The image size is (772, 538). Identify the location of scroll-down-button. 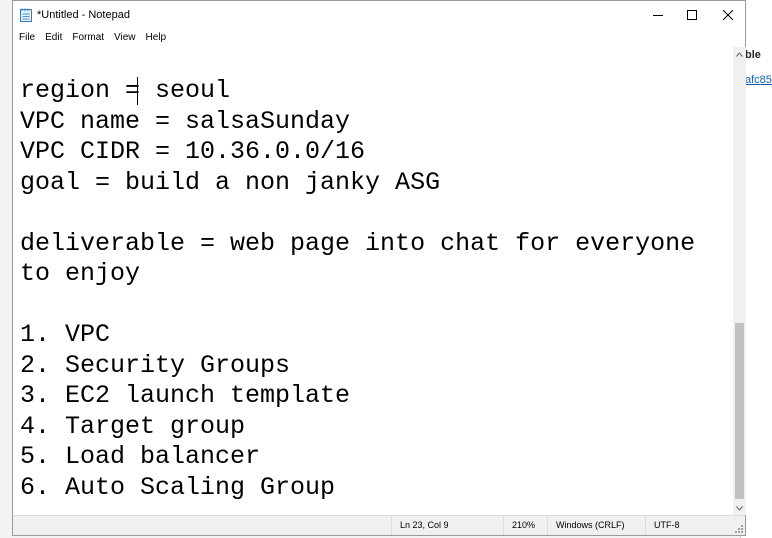
(739, 508).